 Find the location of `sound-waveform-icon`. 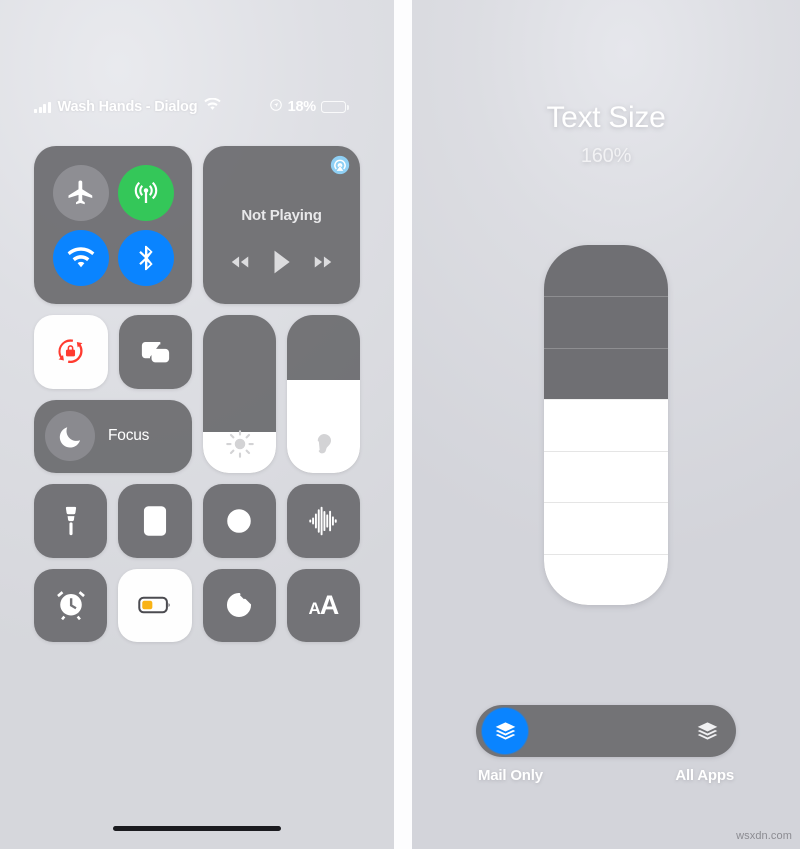

sound-waveform-icon is located at coordinates (323, 521).